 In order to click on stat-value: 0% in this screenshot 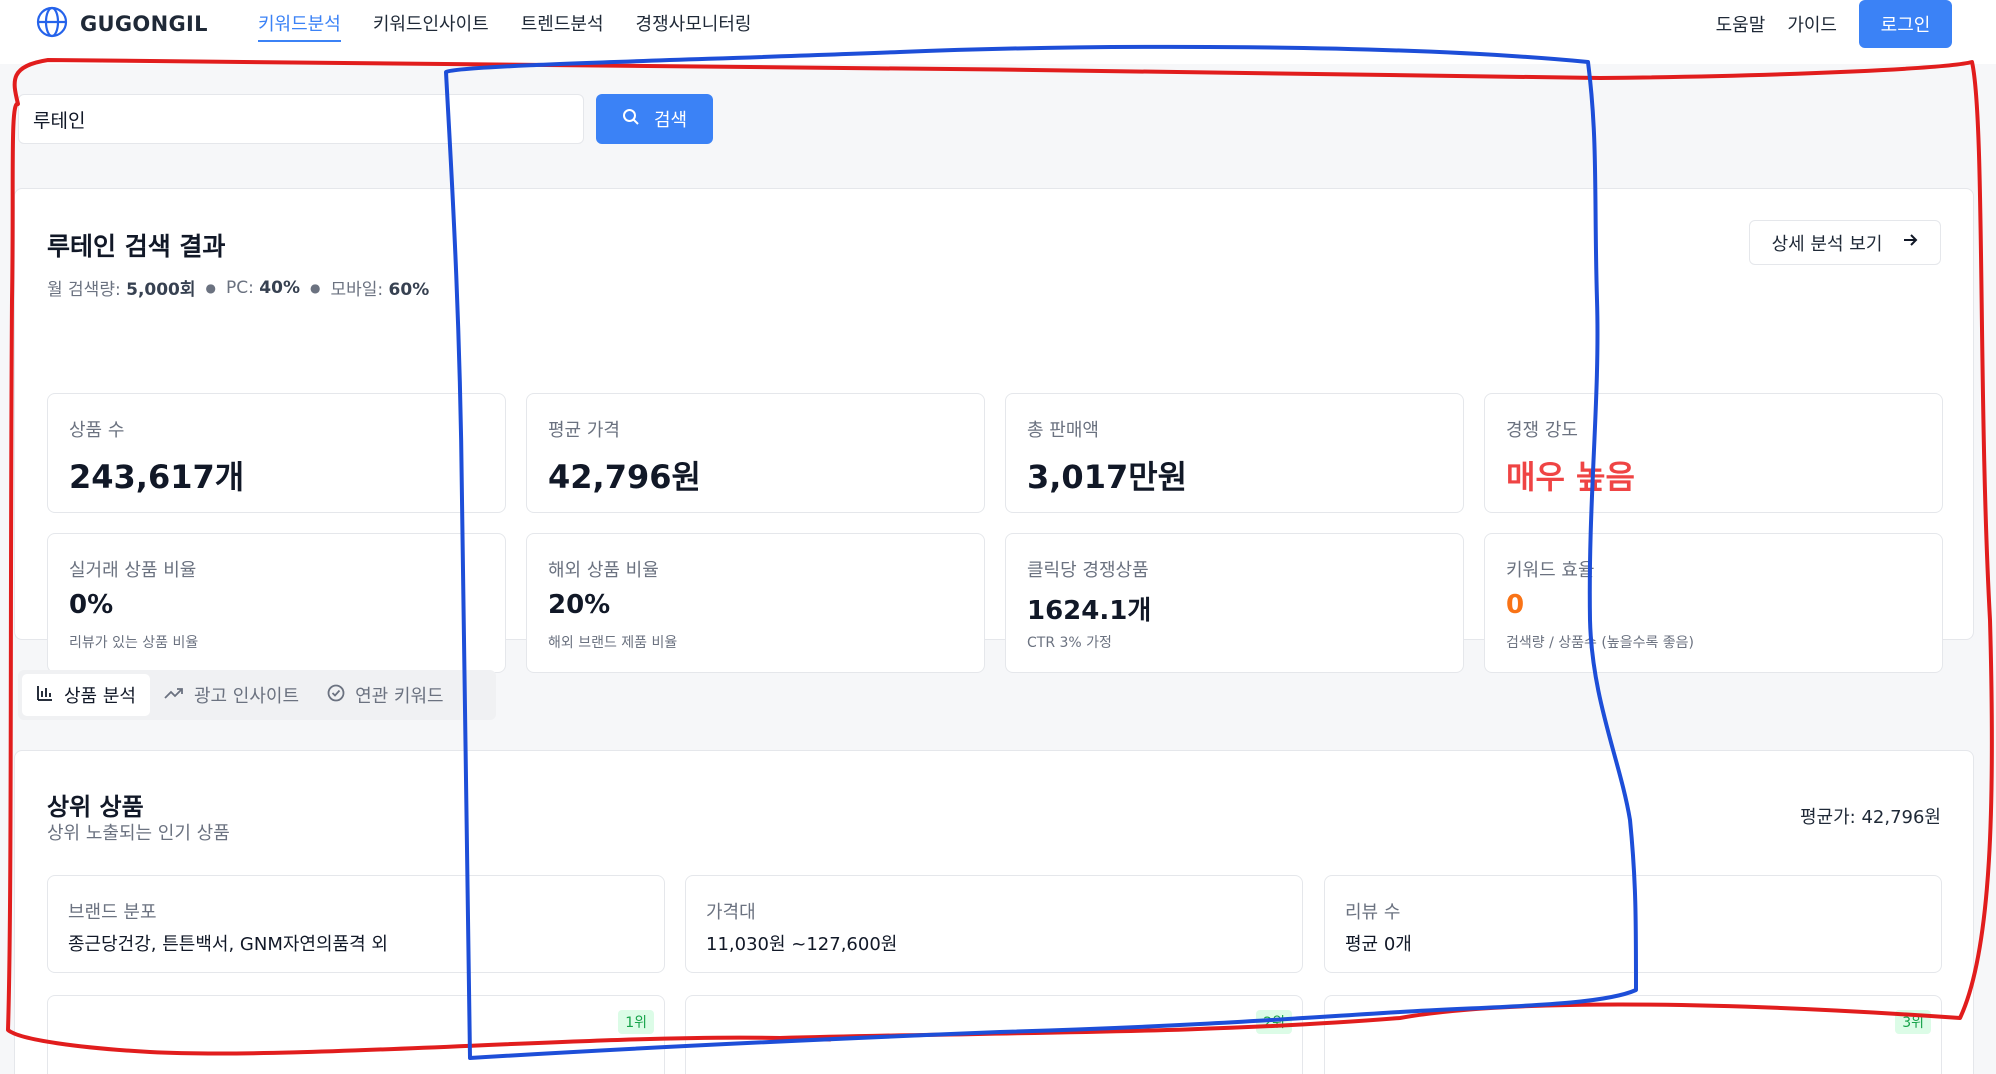, I will do `click(91, 605)`.